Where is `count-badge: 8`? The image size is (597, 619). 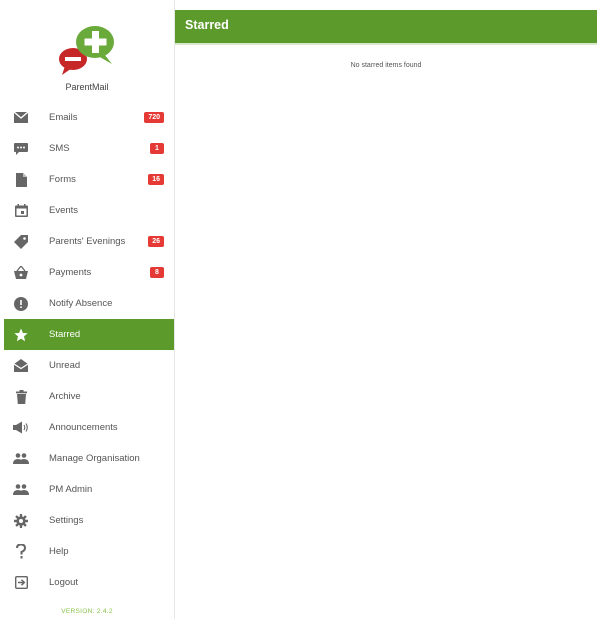
count-badge: 8 is located at coordinates (157, 272).